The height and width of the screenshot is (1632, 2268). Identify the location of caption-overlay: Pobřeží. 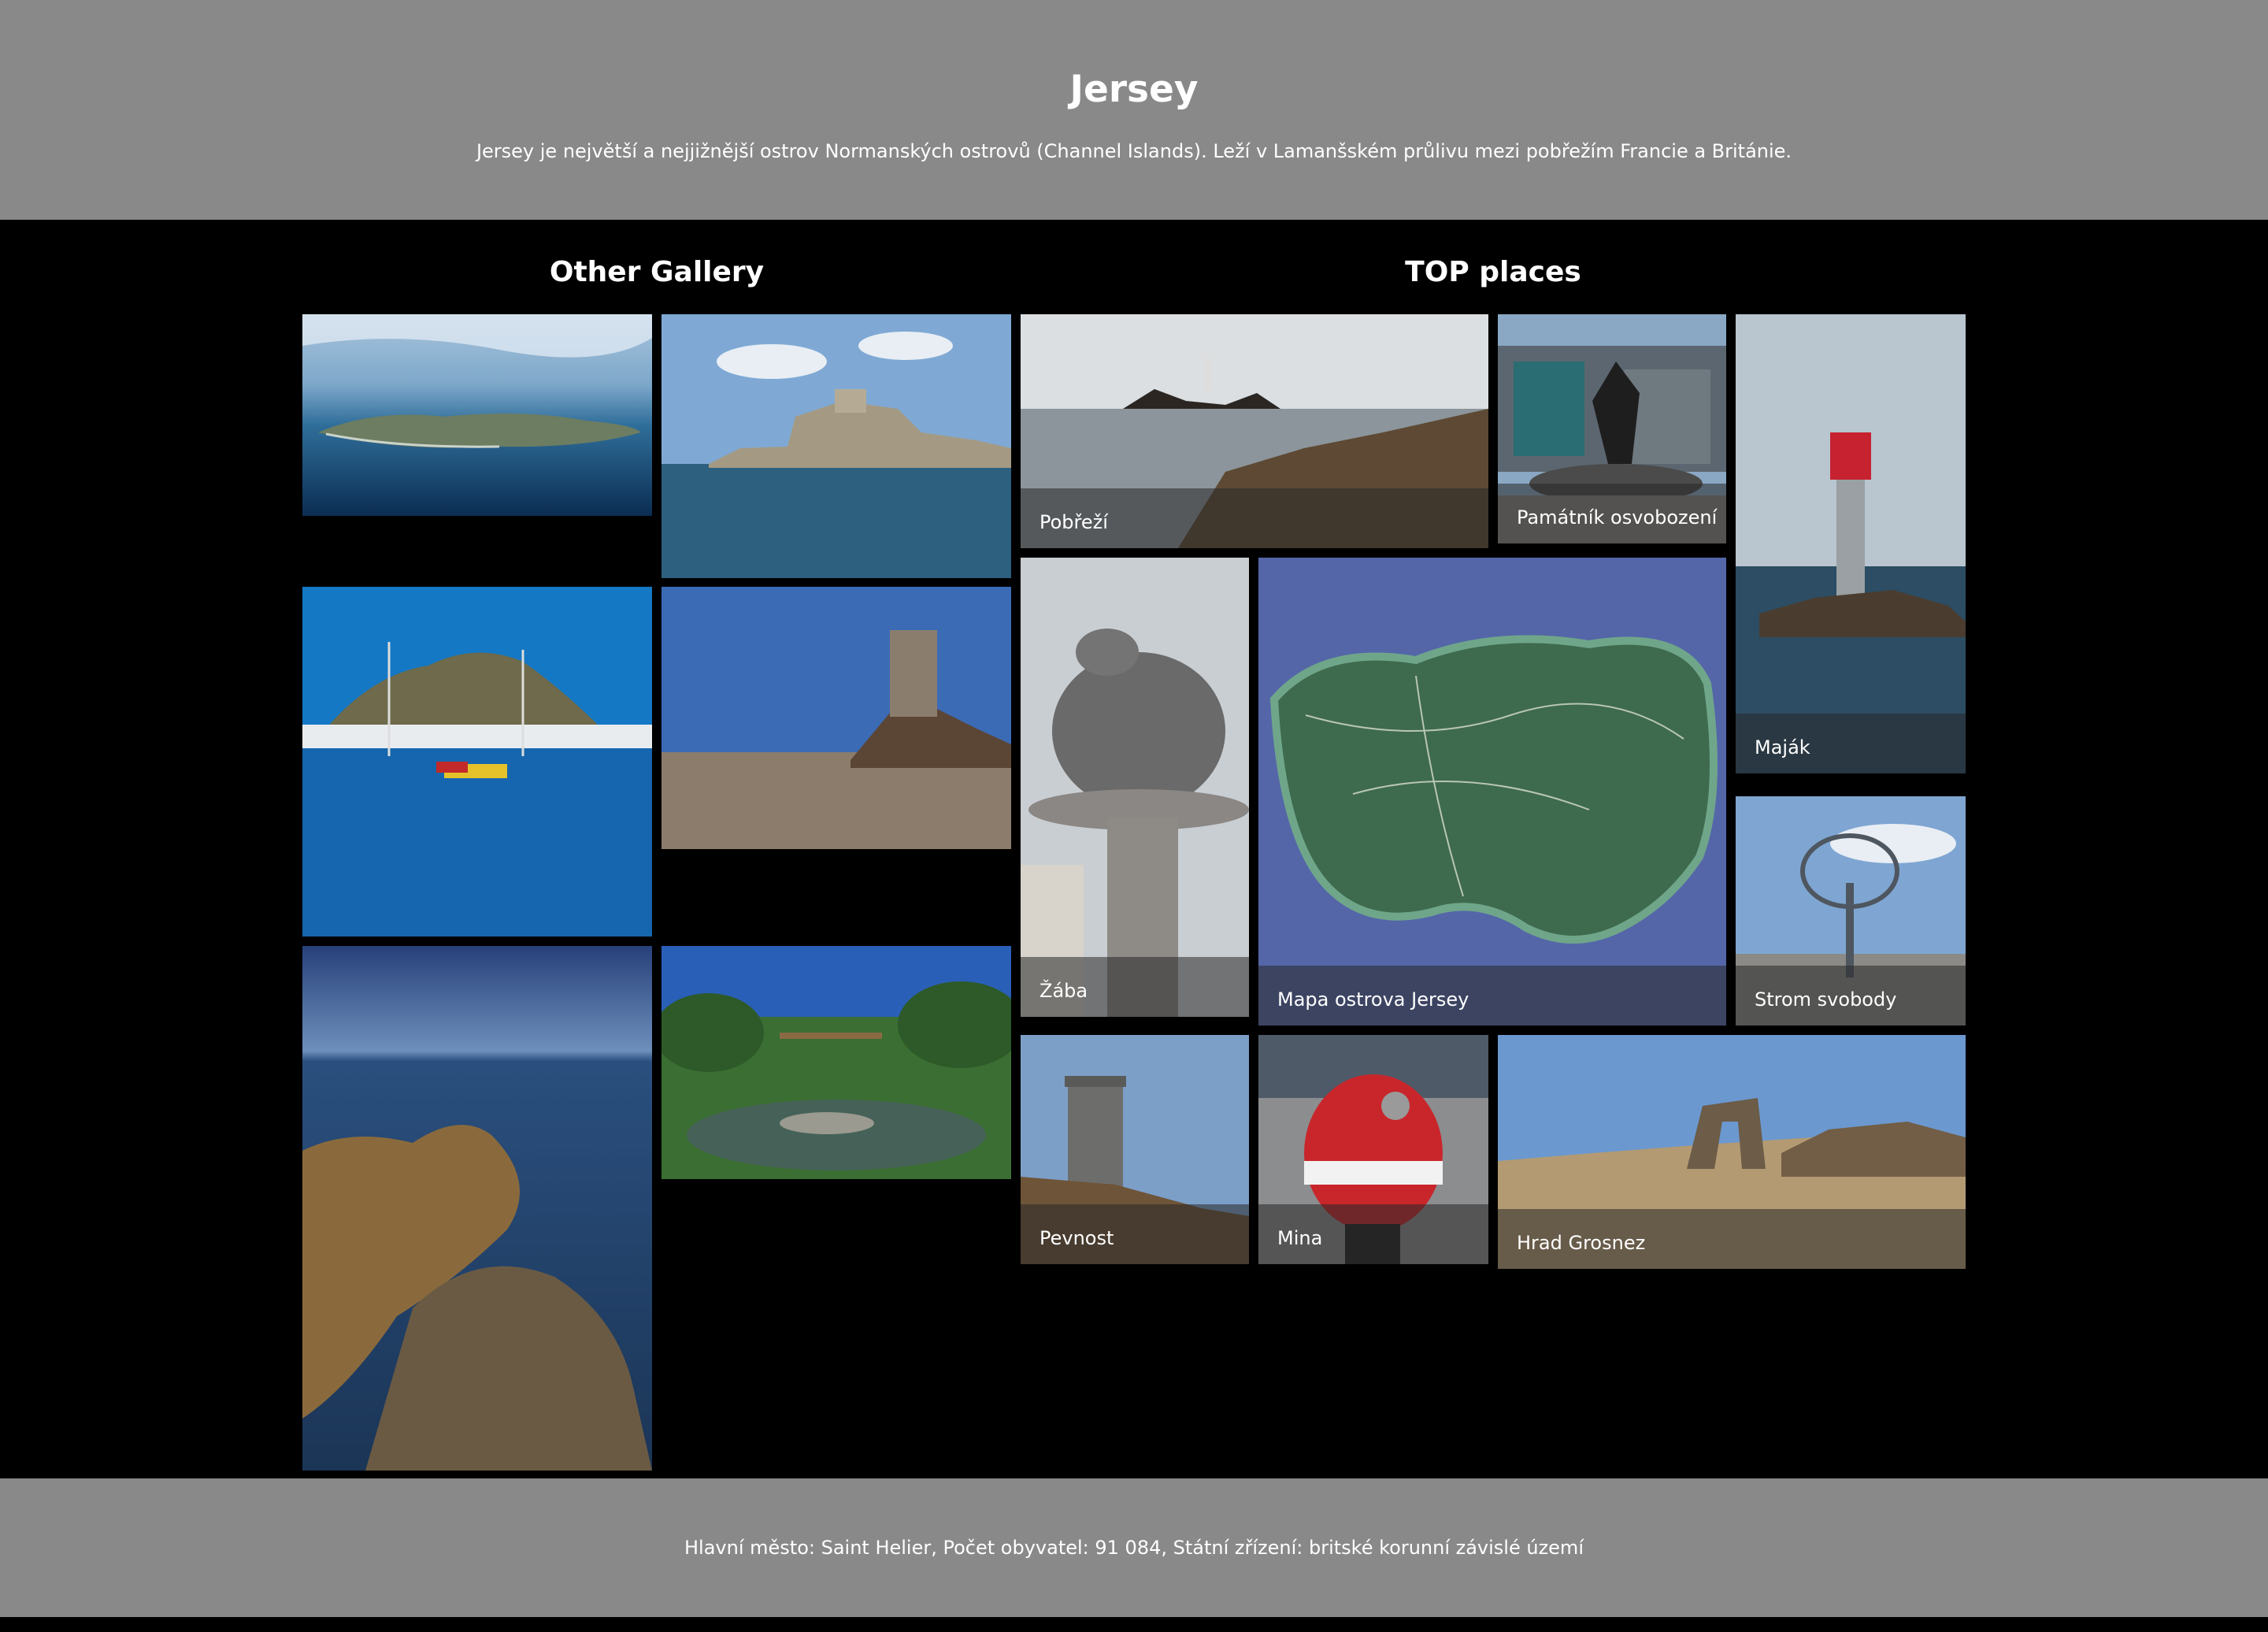
(1254, 518).